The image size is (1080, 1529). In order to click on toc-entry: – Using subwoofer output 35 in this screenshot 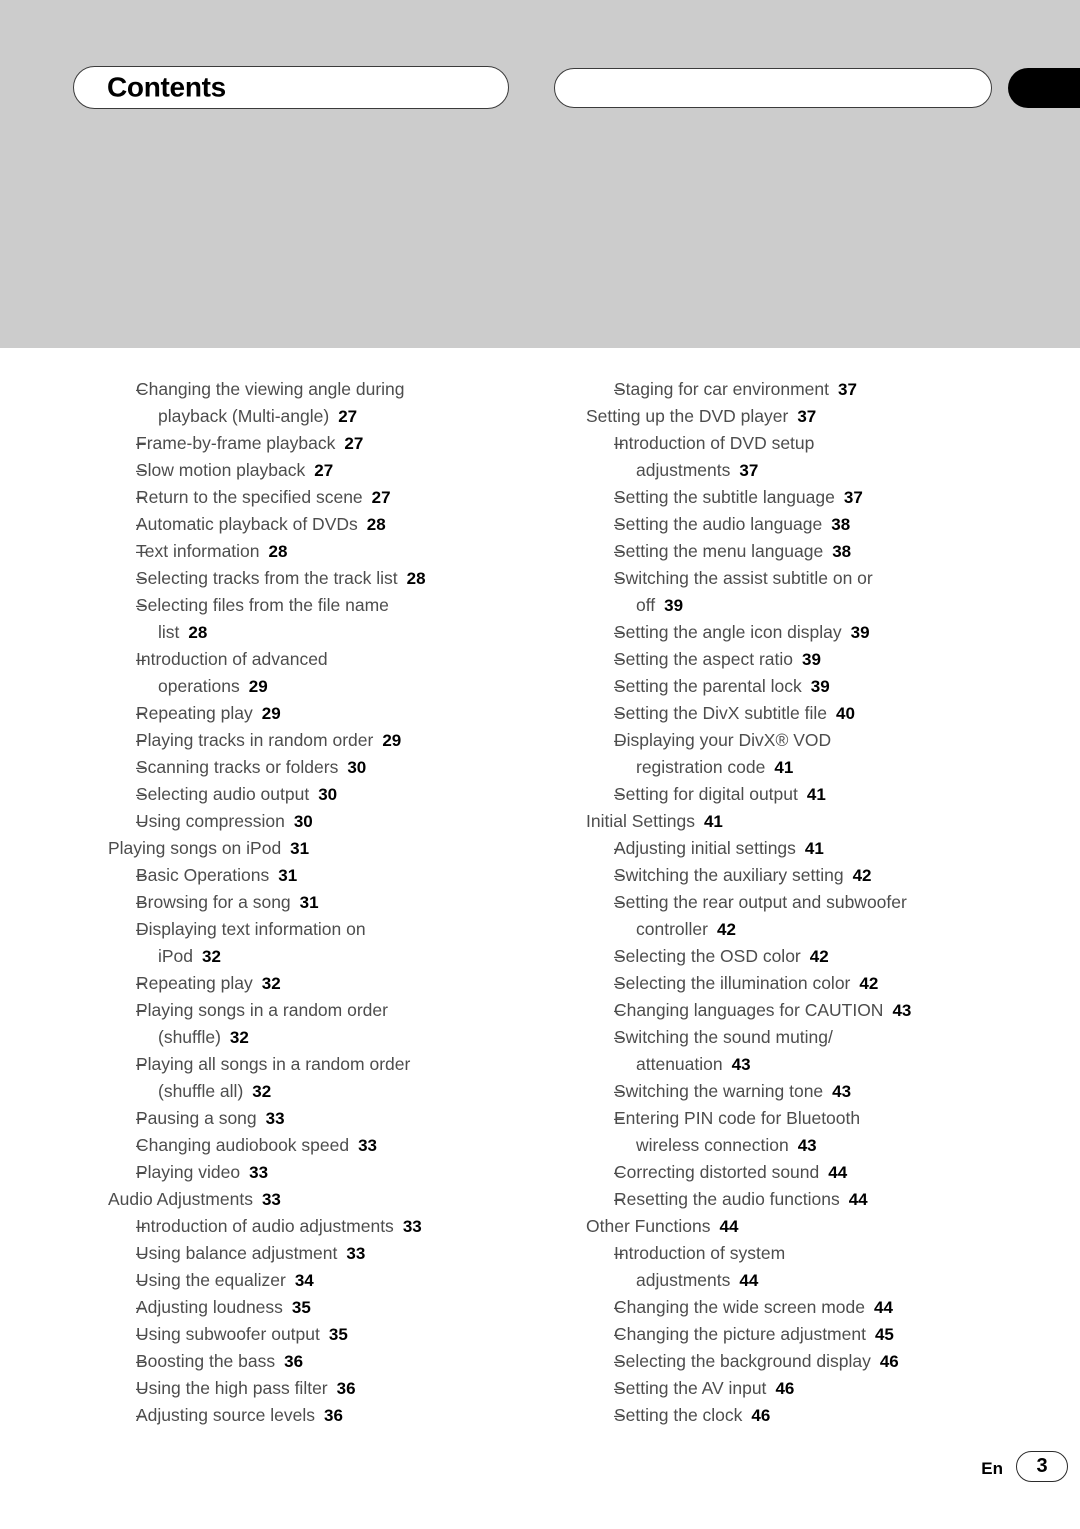, I will do `click(323, 1334)`.